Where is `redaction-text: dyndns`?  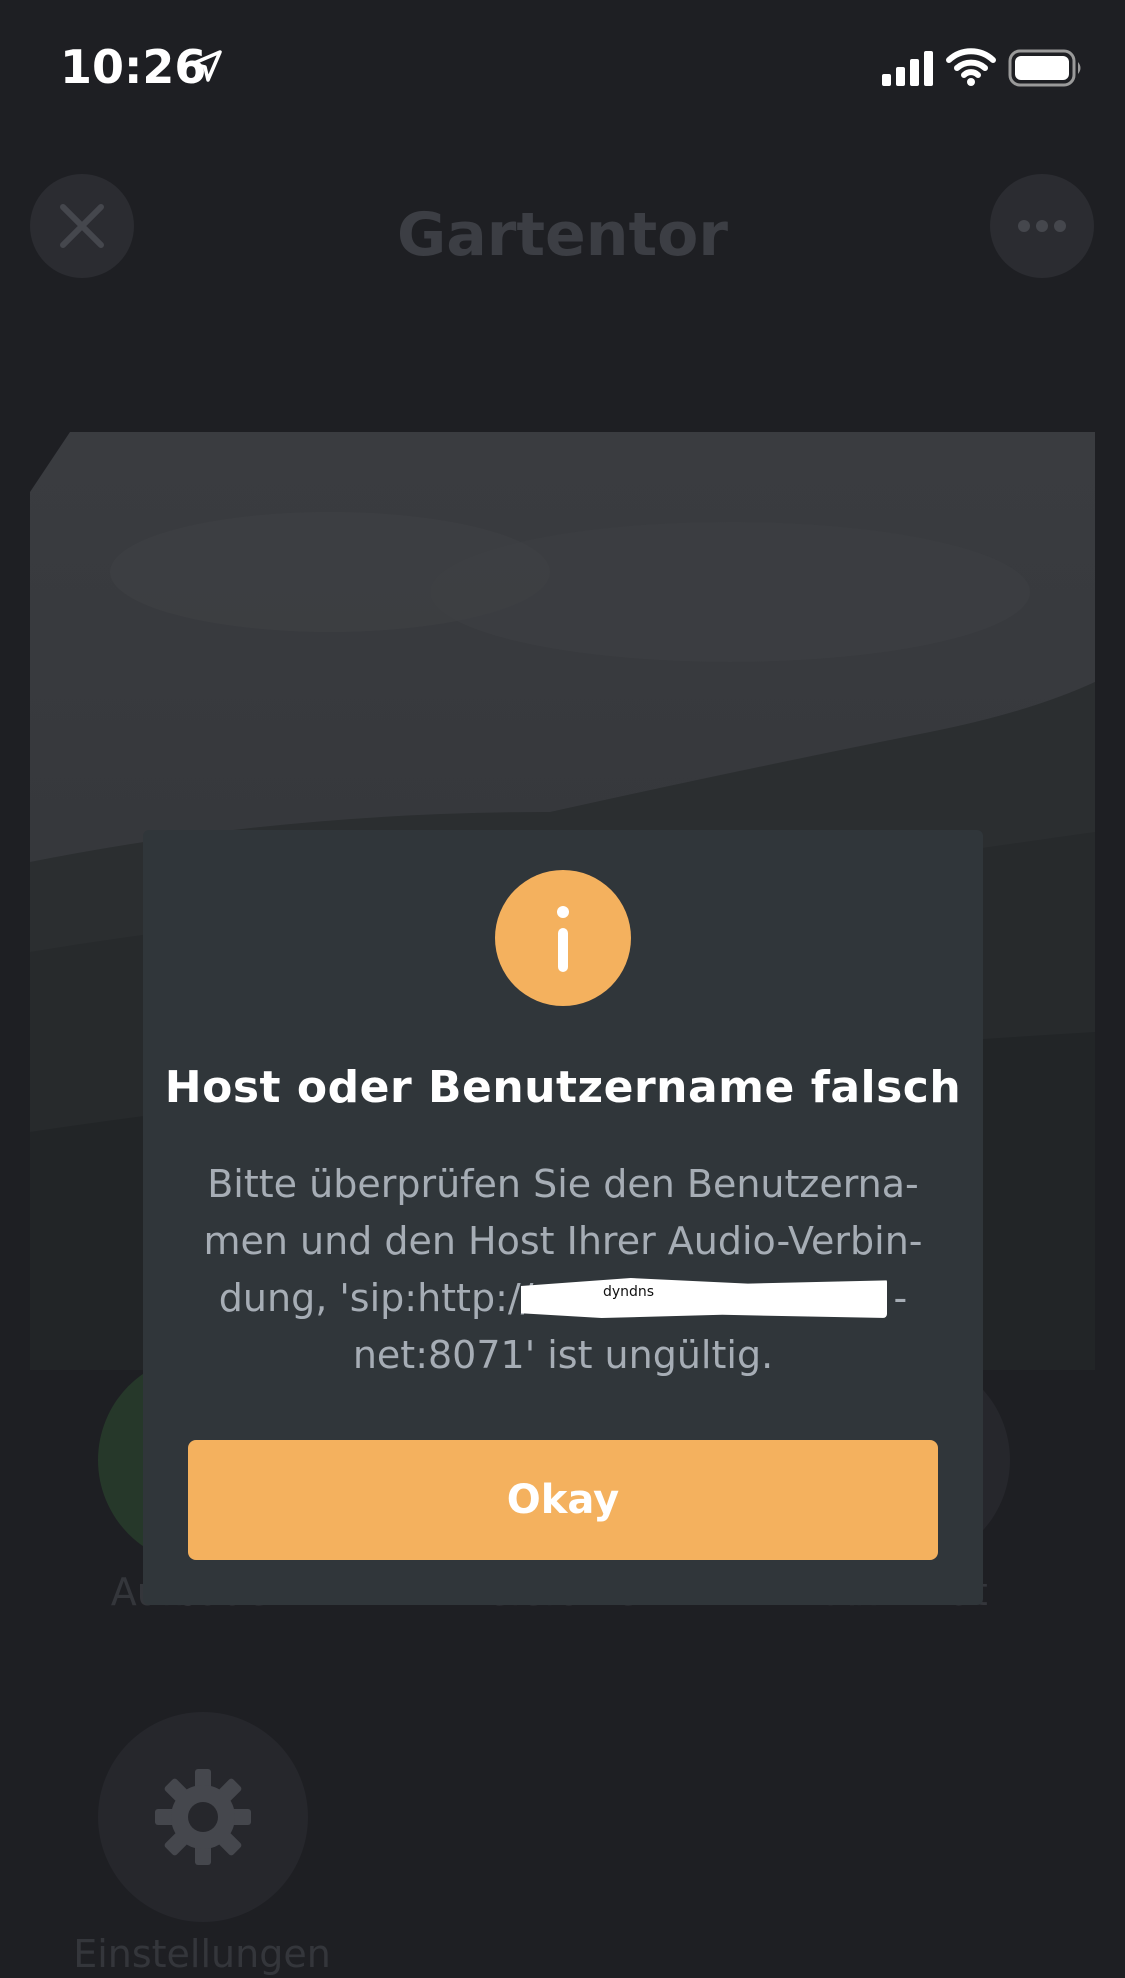
redaction-text: dyndns is located at coordinates (629, 1292).